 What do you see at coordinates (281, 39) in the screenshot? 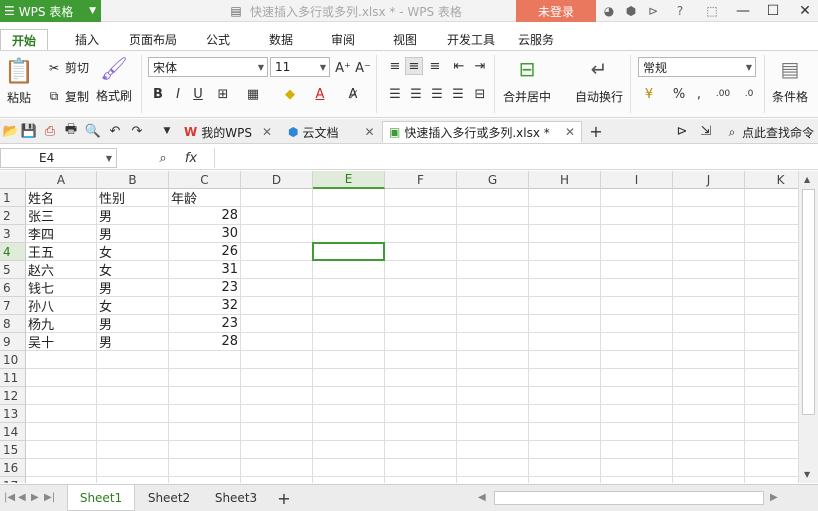
I see `tab-data: 数据` at bounding box center [281, 39].